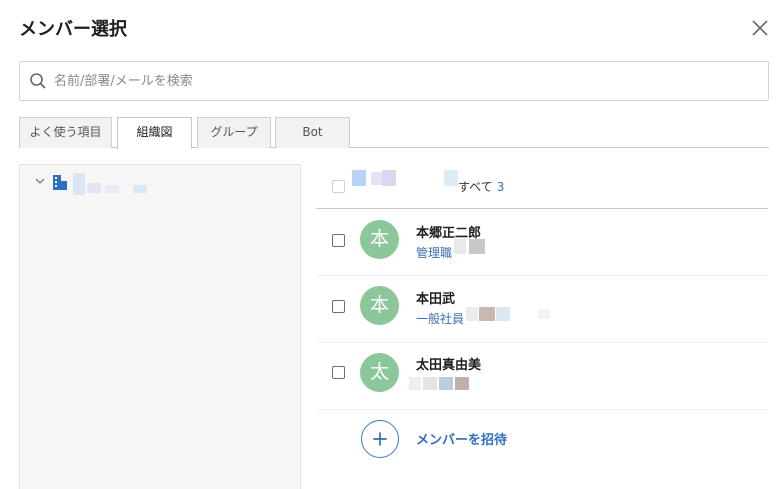  I want to click on tab-groups: グループ, so click(234, 132).